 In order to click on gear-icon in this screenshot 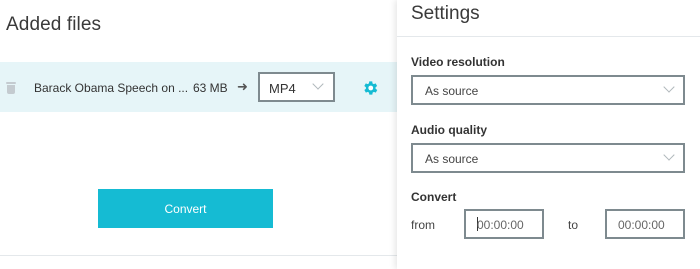, I will do `click(370, 88)`.